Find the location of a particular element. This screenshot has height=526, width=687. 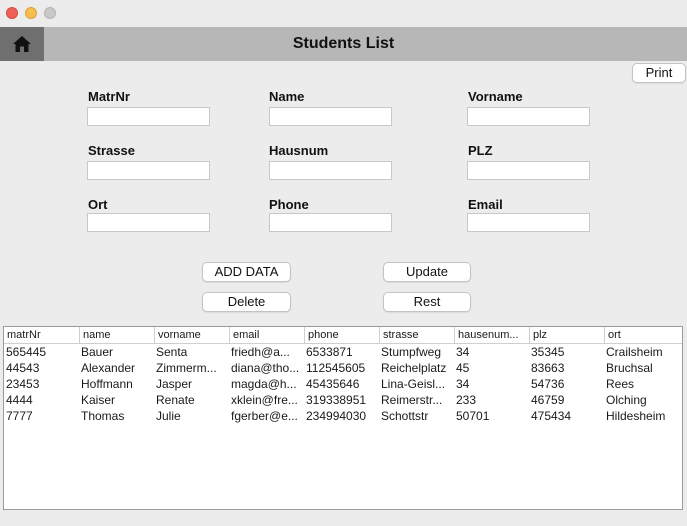

column-header-plz: plz is located at coordinates (567, 335).